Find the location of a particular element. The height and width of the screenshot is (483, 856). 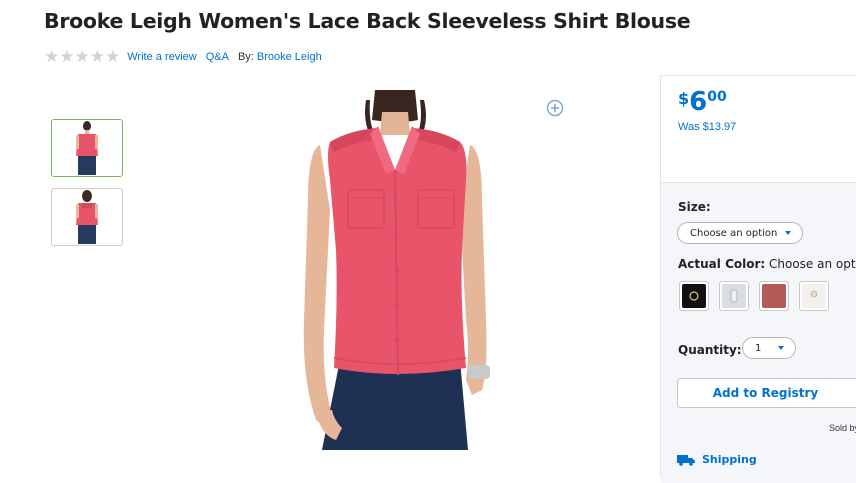

price: $600 is located at coordinates (702, 102).